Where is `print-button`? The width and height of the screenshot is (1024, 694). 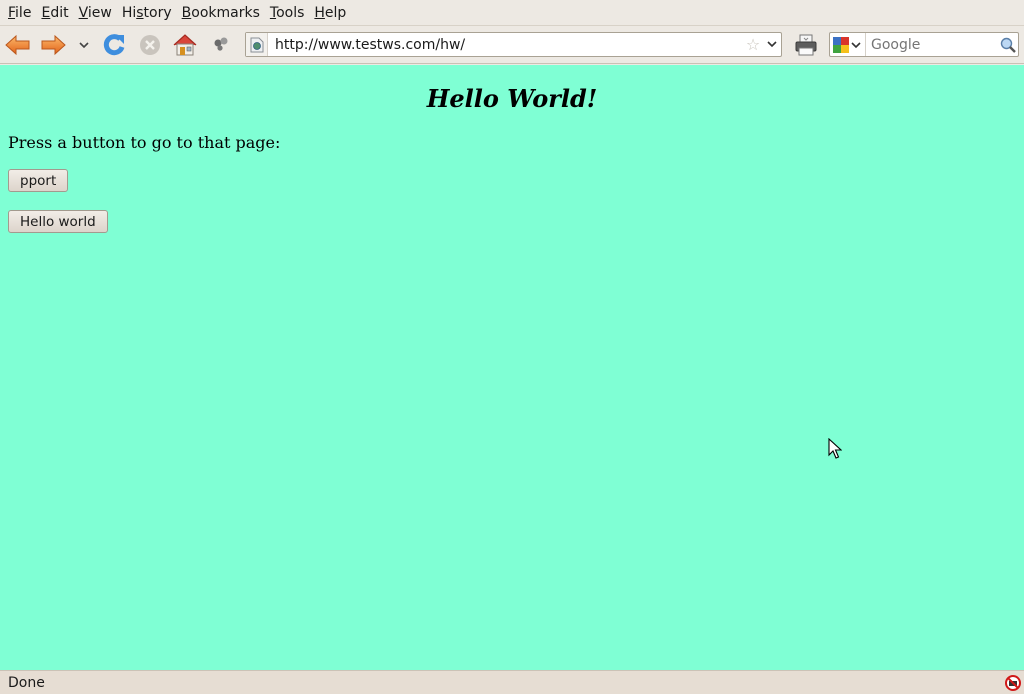 print-button is located at coordinates (806, 45).